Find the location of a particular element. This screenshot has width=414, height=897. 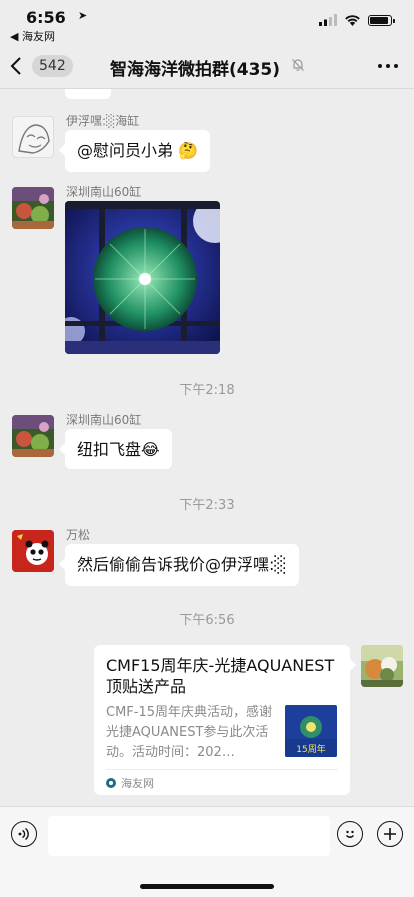

chat-title: 智海海洋微拍群(435) is located at coordinates (195, 70).